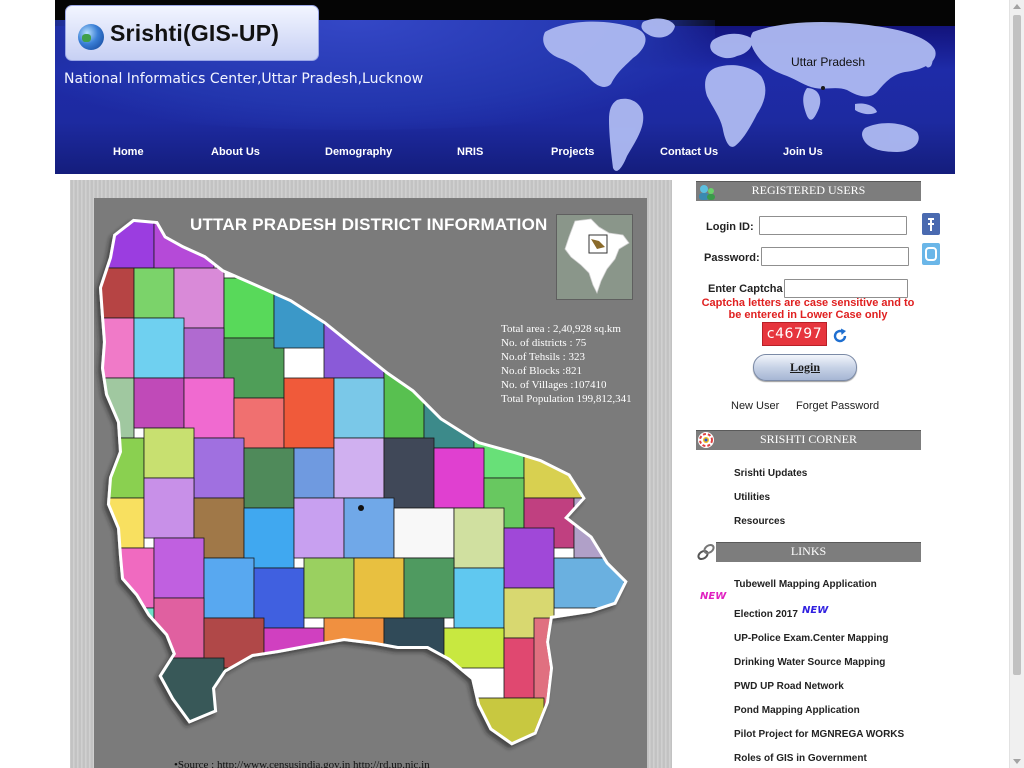 The height and width of the screenshot is (768, 1024). What do you see at coordinates (803, 152) in the screenshot?
I see `nav-join-us: Join Us` at bounding box center [803, 152].